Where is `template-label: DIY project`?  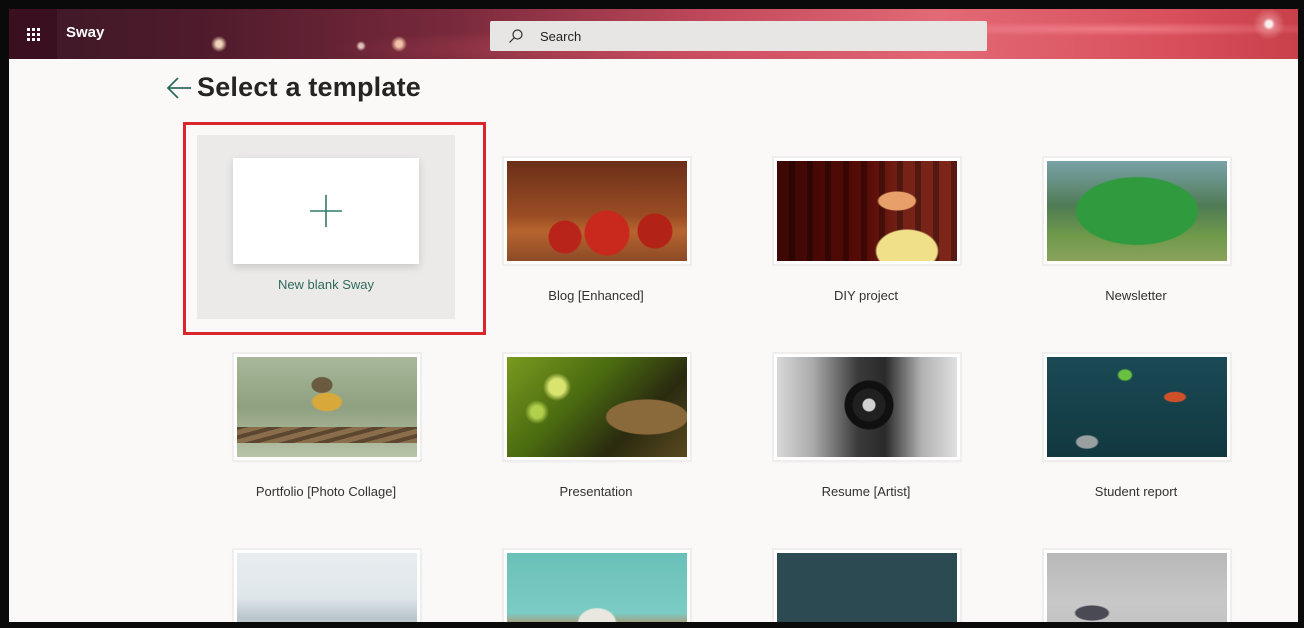 template-label: DIY project is located at coordinates (866, 295).